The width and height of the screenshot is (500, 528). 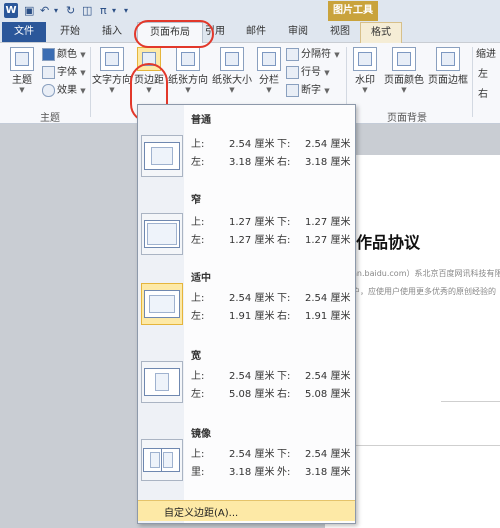 I want to click on bottom-value: 1.27 厘米, so click(x=328, y=222).